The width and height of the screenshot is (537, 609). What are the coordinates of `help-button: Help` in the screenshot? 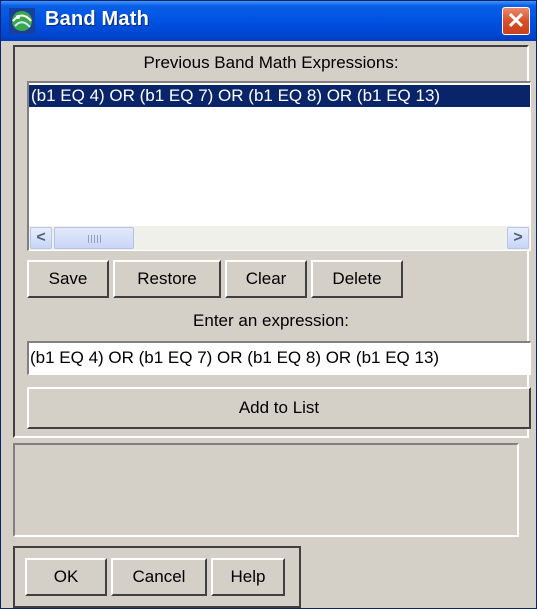 It's located at (248, 577).